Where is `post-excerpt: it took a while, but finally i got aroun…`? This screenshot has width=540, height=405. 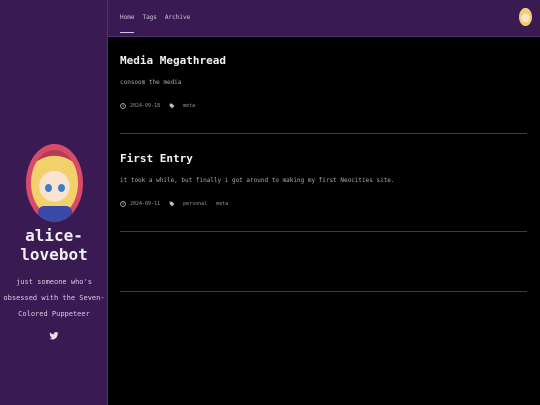
post-excerpt: it took a while, but finally i got aroun… is located at coordinates (257, 180).